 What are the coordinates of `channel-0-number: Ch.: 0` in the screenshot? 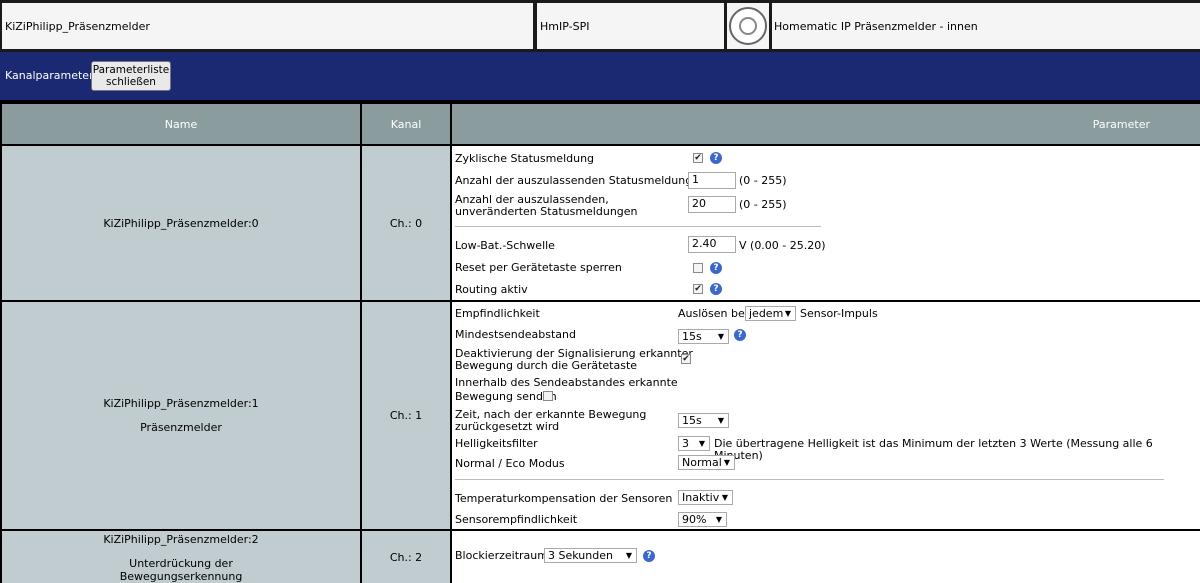 It's located at (406, 223).